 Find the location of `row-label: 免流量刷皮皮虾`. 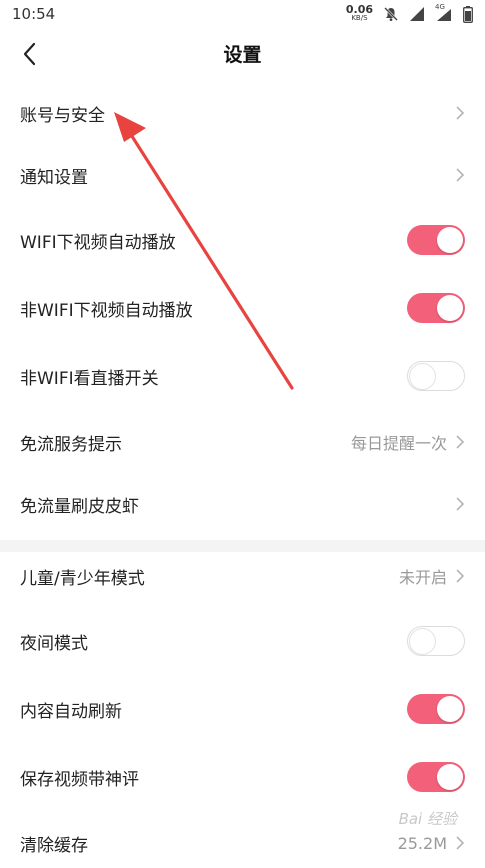

row-label: 免流量刷皮皮虾 is located at coordinates (79, 506).